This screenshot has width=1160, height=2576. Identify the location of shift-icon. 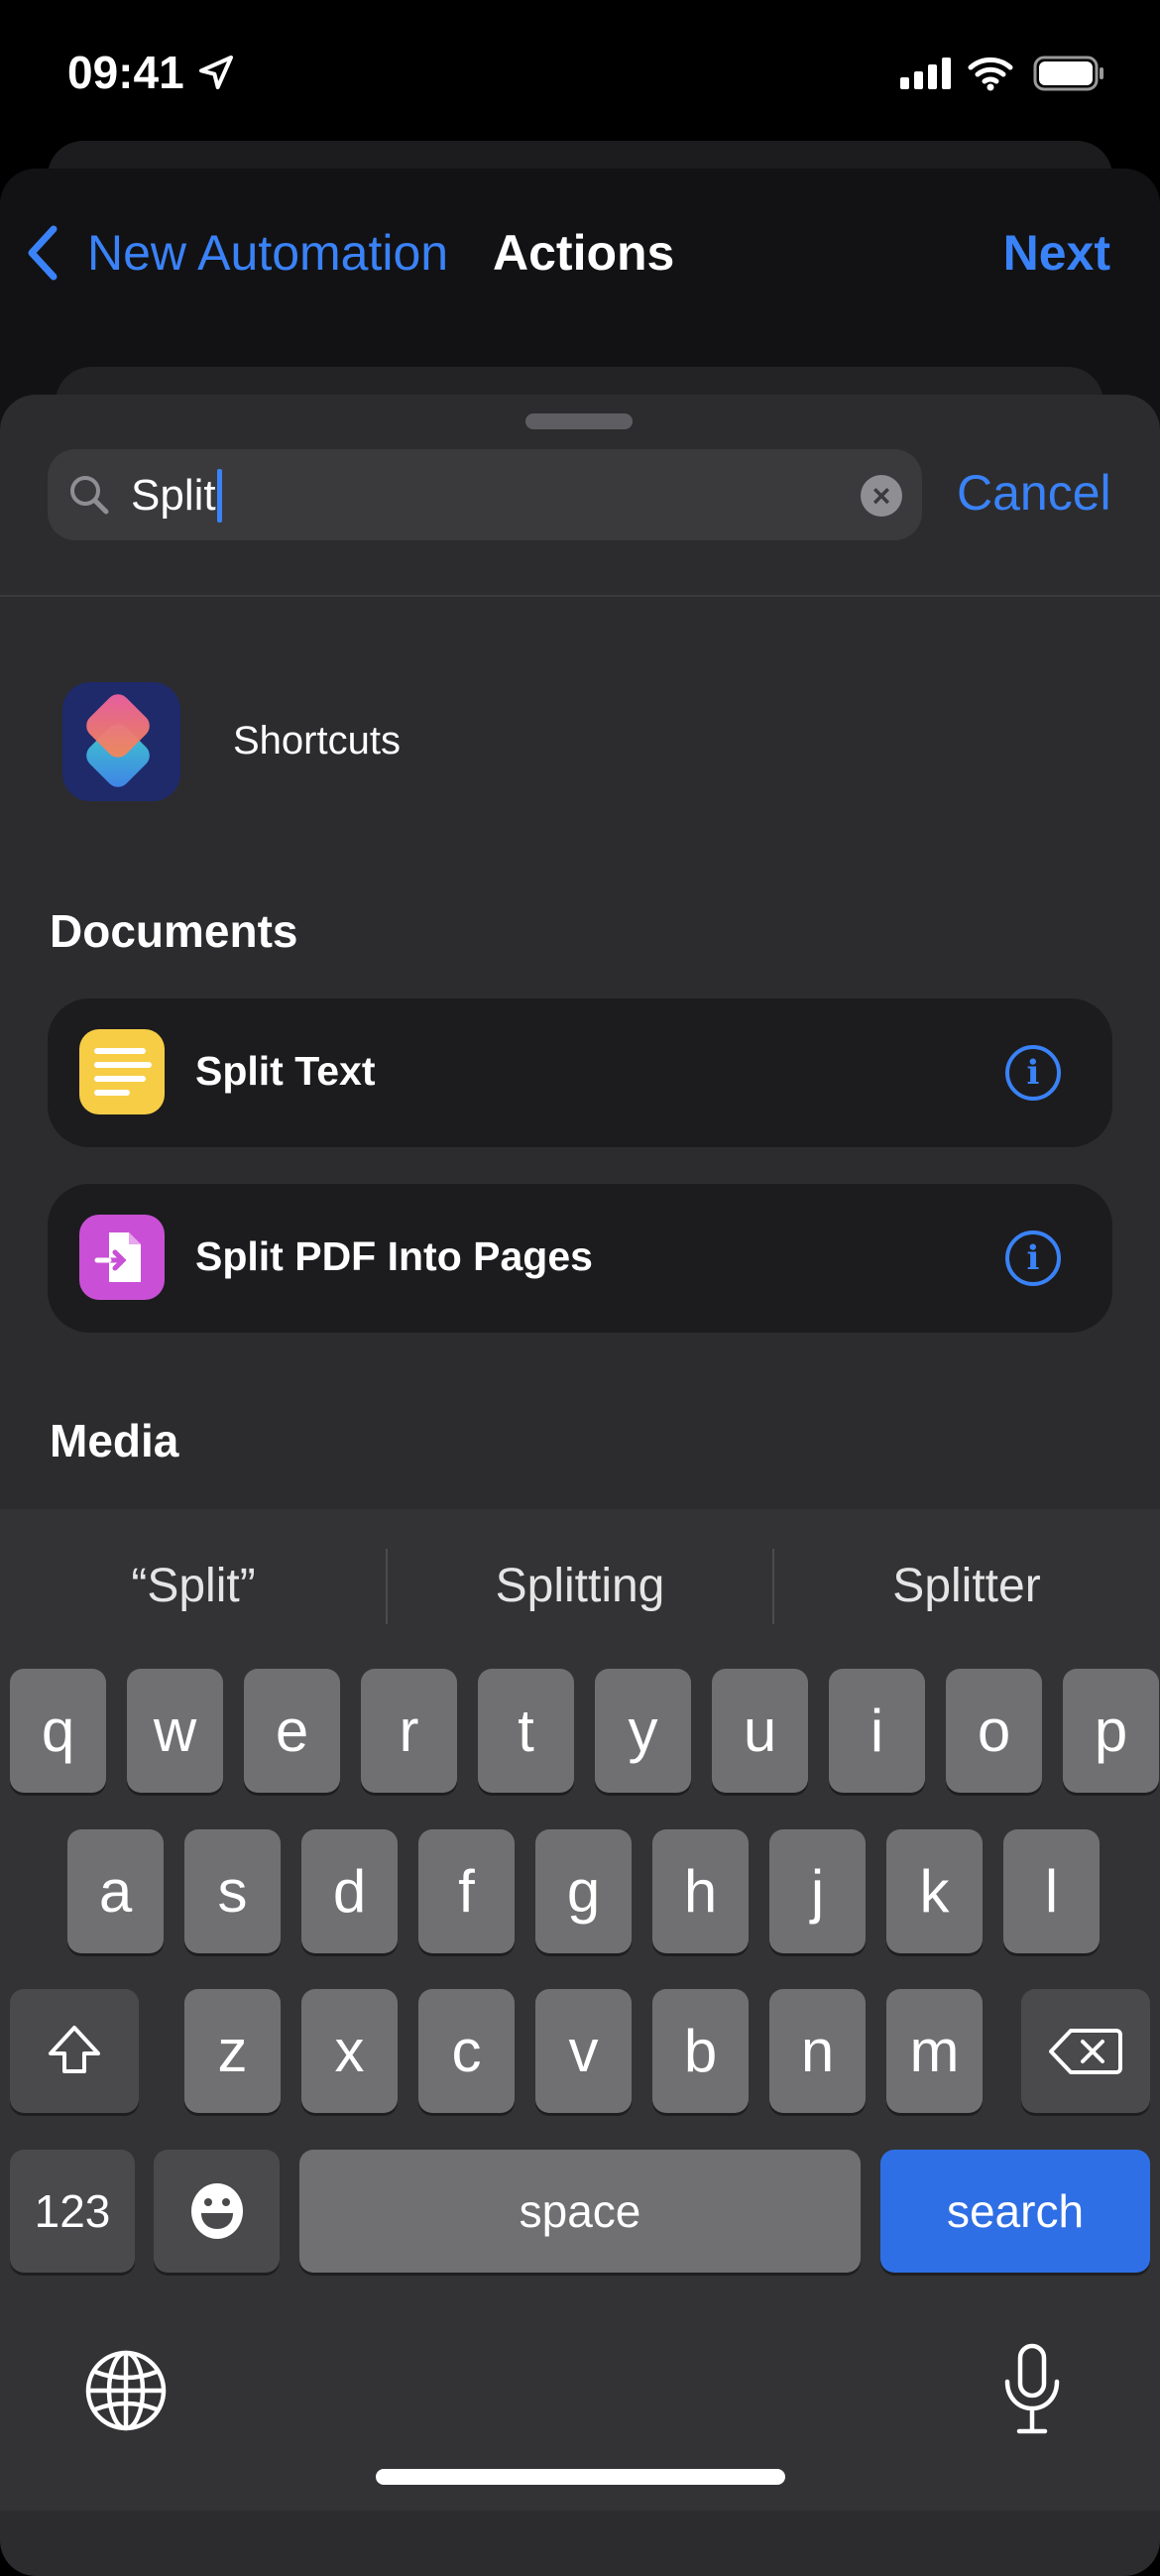
(74, 2049).